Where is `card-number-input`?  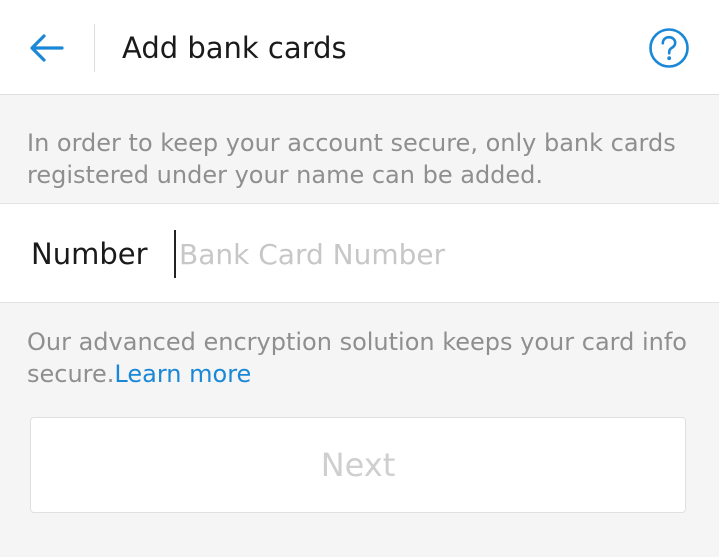 card-number-input is located at coordinates (434, 254).